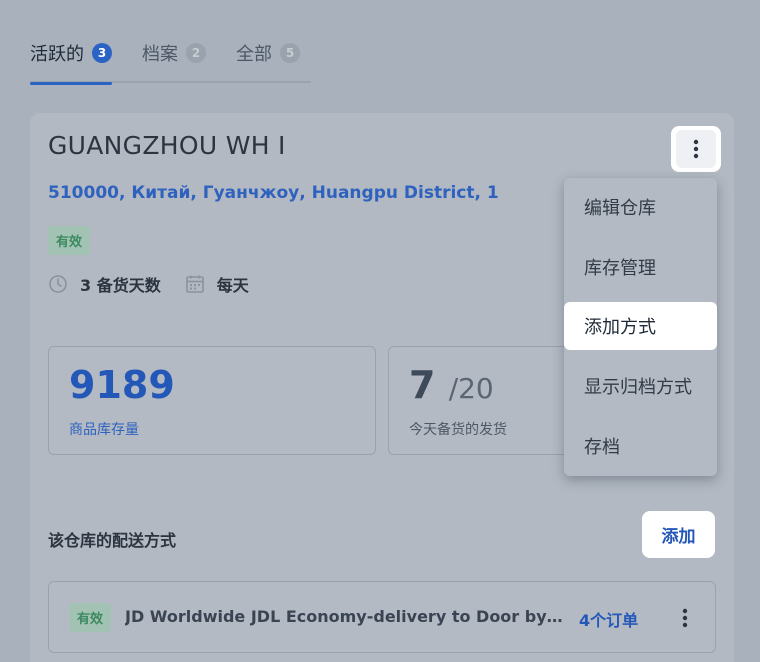 The height and width of the screenshot is (662, 760). I want to click on row-status-badge: 有效, so click(90, 617).